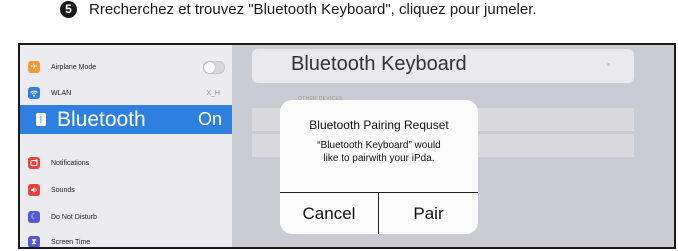  What do you see at coordinates (126, 67) in the screenshot?
I see `sidebar-item-airplane-mode: ✈ Airplane Mode` at bounding box center [126, 67].